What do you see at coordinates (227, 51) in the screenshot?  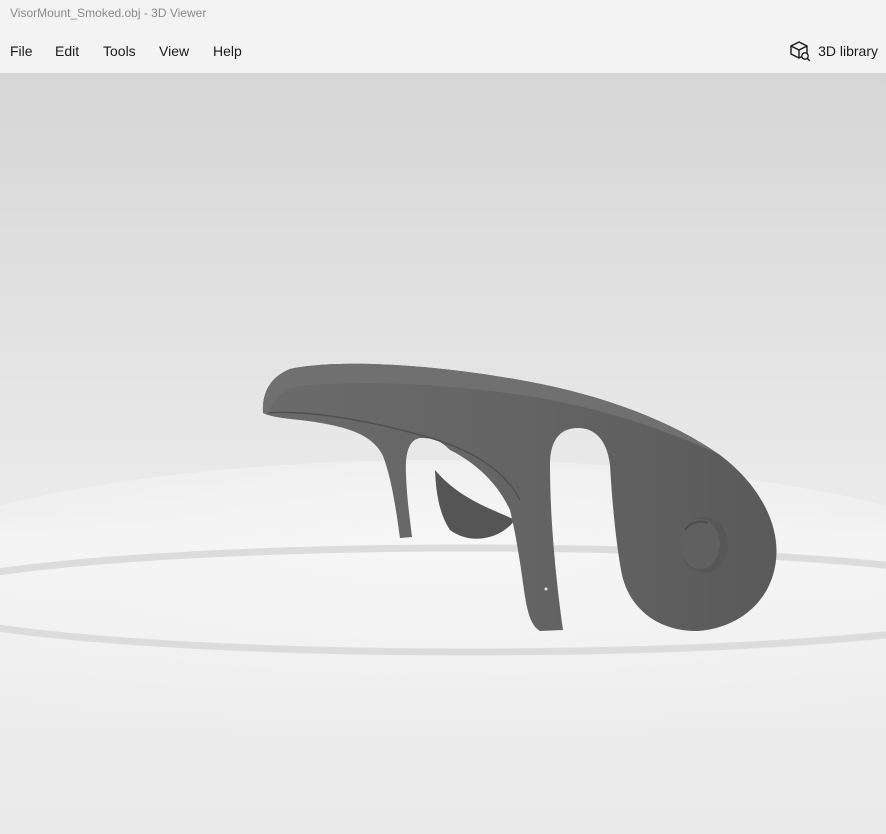 I see `menu-help: Help` at bounding box center [227, 51].